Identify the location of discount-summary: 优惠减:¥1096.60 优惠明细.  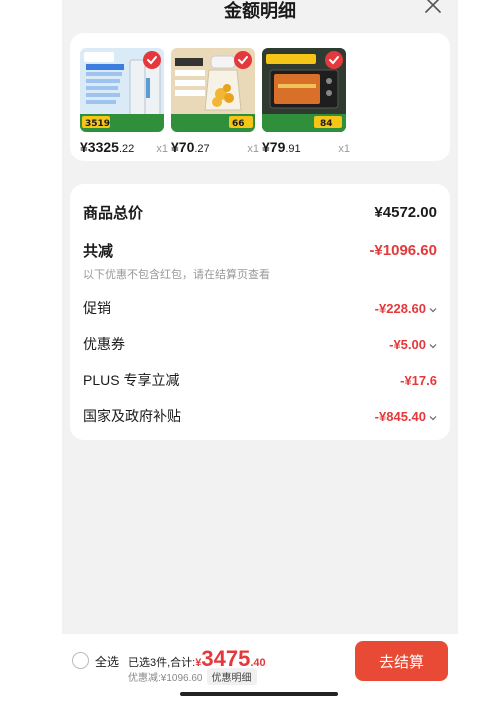
(192, 676).